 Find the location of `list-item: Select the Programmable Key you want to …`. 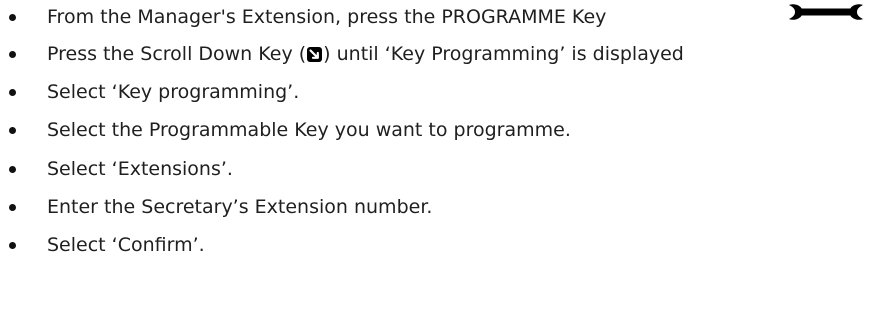

list-item: Select the Programmable Key you want to … is located at coordinates (447, 130).